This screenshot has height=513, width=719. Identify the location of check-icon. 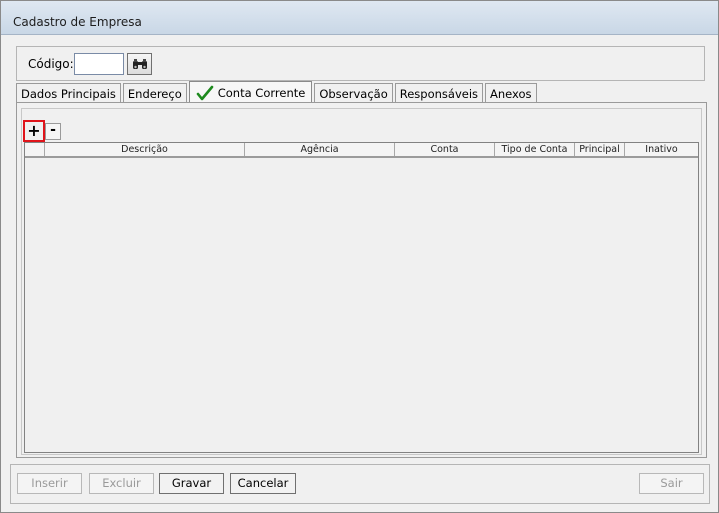
(205, 92).